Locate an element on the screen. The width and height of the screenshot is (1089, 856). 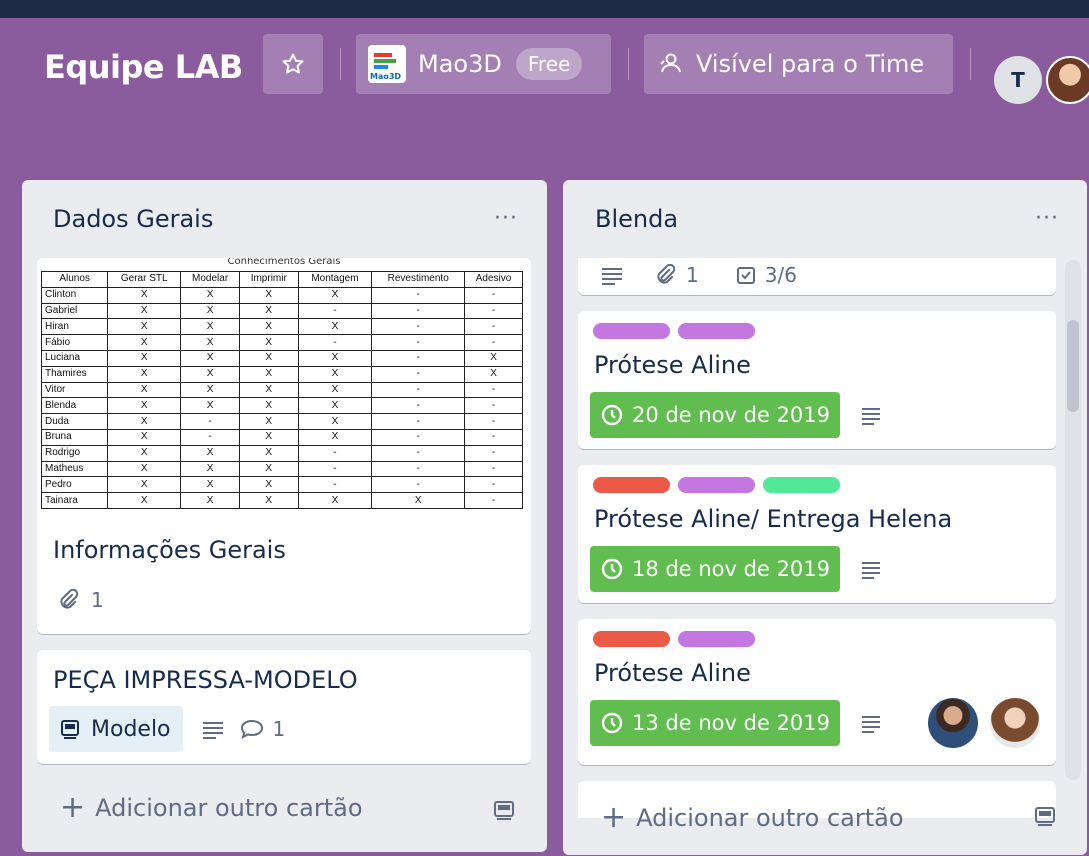
card-badges: Modelo 1 is located at coordinates (167, 729).